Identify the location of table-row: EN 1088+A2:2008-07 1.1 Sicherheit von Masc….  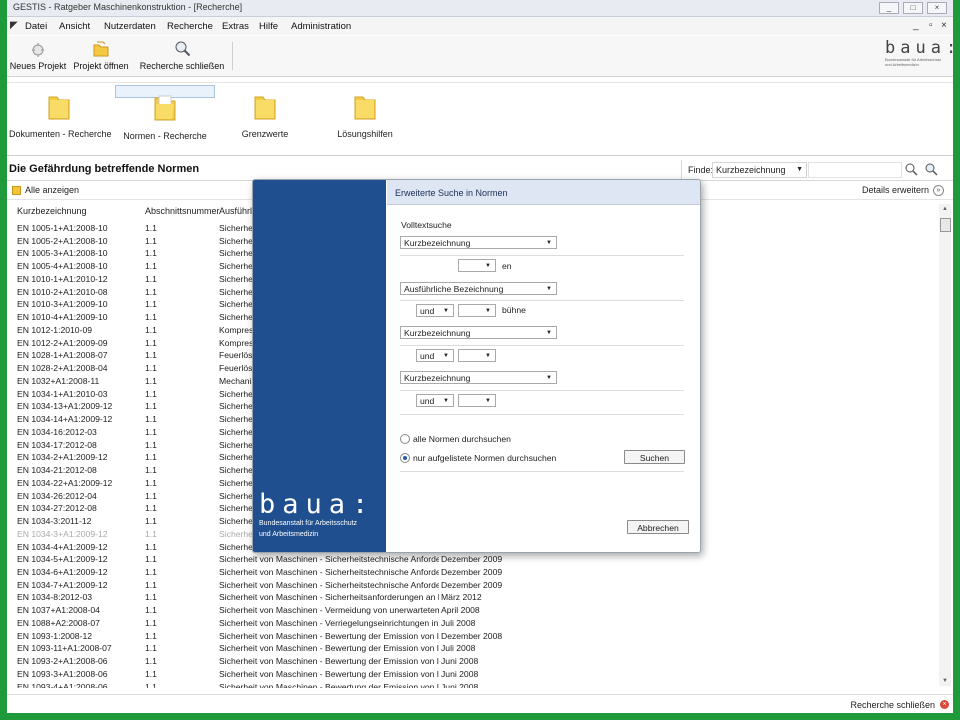
(473, 623).